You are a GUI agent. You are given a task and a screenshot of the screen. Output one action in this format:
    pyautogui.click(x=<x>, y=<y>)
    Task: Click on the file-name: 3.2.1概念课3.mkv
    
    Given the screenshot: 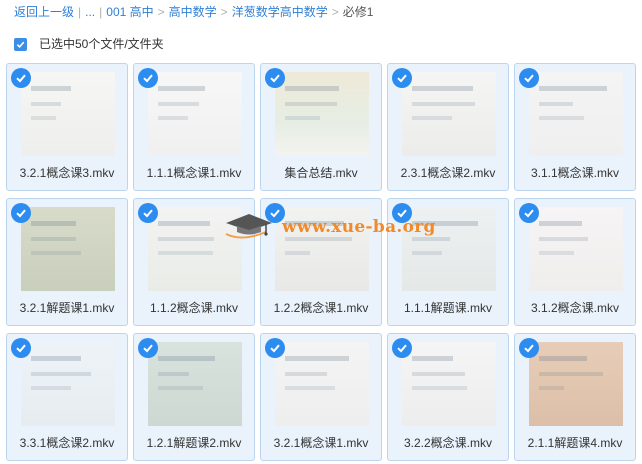 What is the action you would take?
    pyautogui.click(x=67, y=173)
    